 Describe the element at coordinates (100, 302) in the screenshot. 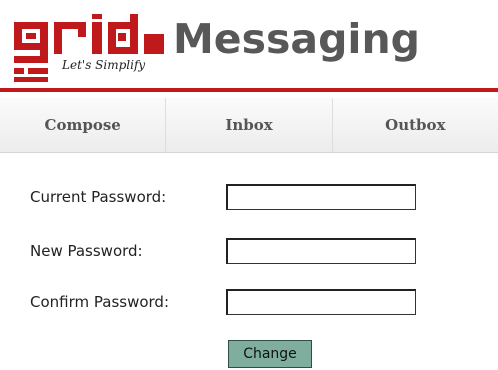

I see `confirm-password-label: Confirm Password:` at that location.